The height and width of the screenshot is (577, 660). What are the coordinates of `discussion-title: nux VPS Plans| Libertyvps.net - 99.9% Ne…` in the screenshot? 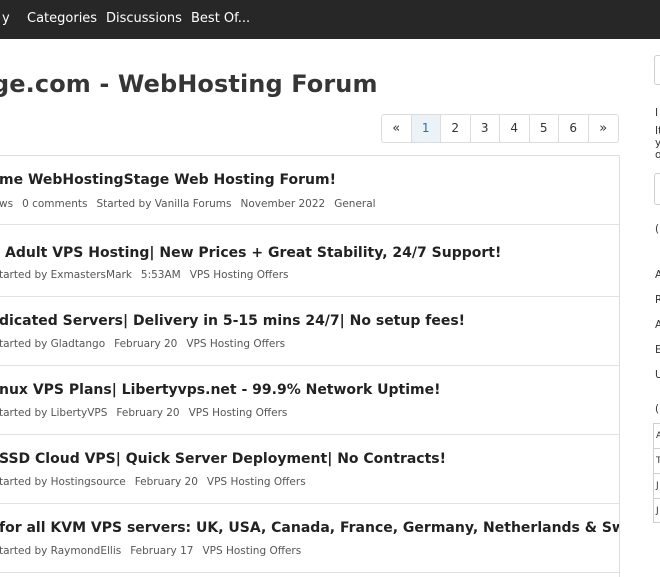 It's located at (220, 390).